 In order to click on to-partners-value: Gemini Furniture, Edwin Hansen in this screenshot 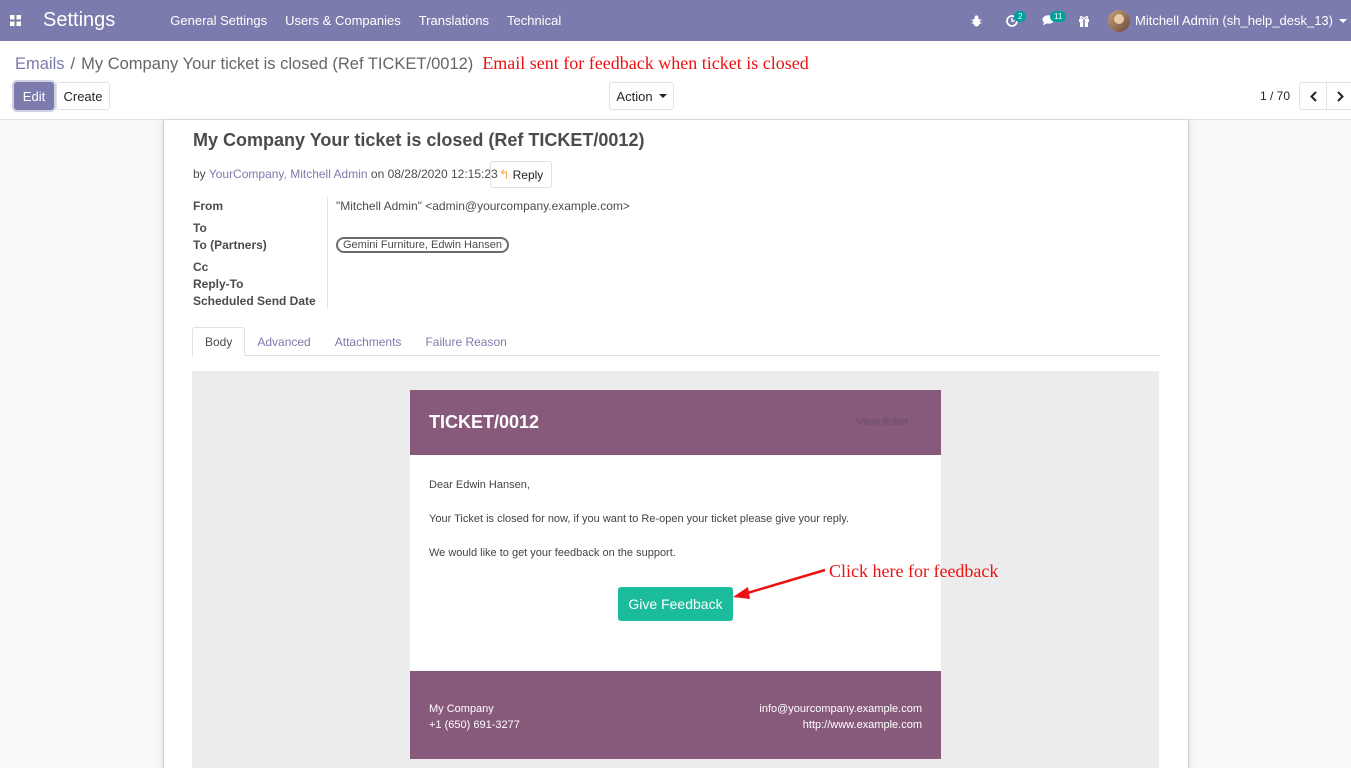, I will do `click(422, 245)`.